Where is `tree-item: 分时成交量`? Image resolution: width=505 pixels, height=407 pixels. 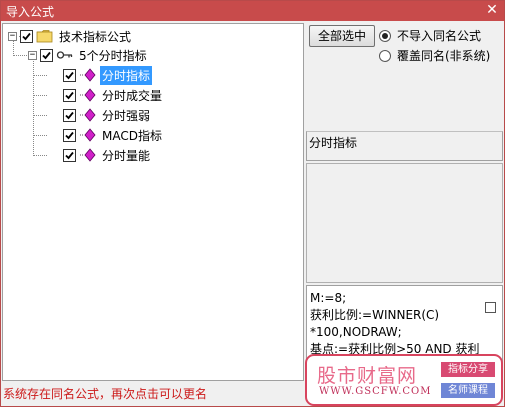
tree-item: 分时成交量 is located at coordinates (113, 95).